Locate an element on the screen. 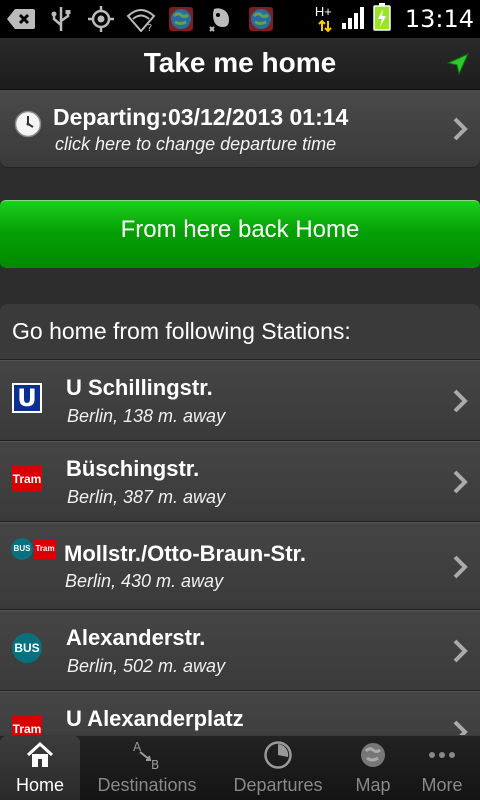  clock-icon is located at coordinates (28, 124).